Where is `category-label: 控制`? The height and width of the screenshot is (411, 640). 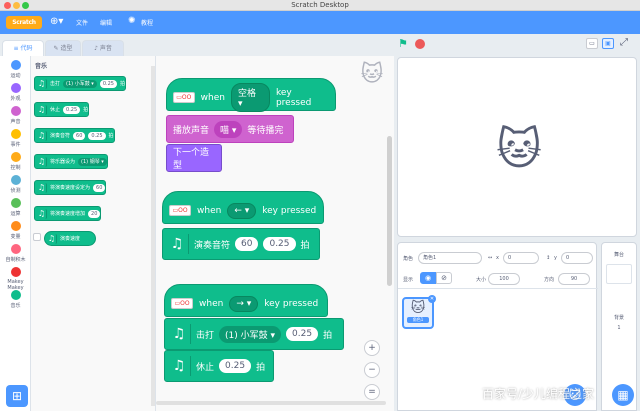 category-label: 控制 is located at coordinates (15, 168).